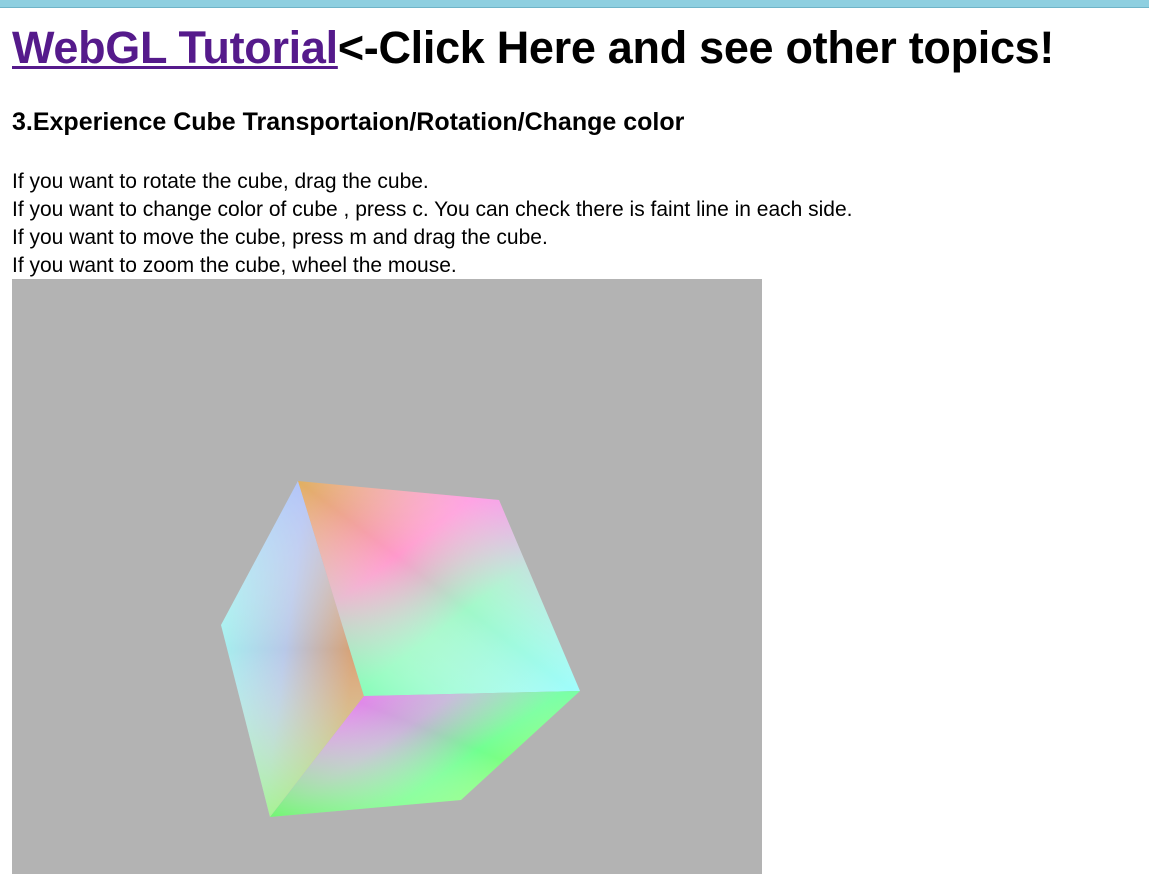  I want to click on browser-top-strip, so click(574, 4).